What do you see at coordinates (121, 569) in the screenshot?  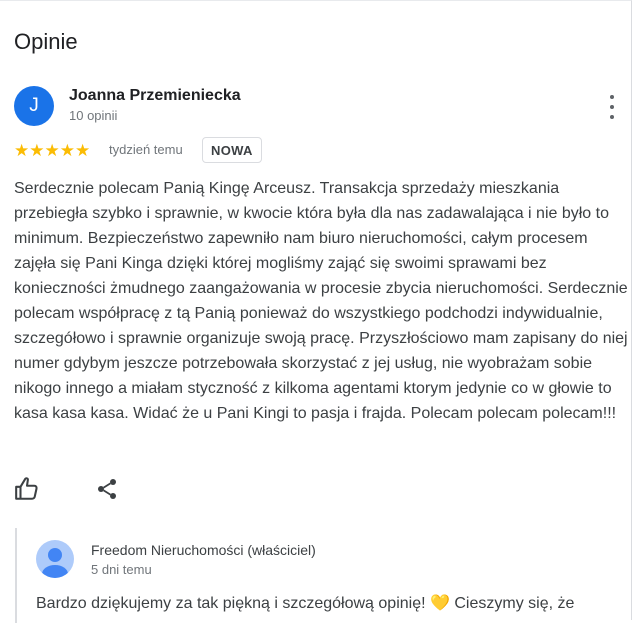 I see `owner-reply-time: 5 dni temu` at bounding box center [121, 569].